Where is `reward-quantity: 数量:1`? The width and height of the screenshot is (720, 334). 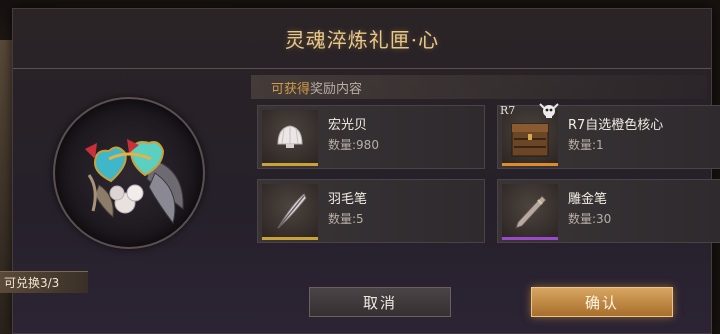 reward-quantity: 数量:1 is located at coordinates (586, 145).